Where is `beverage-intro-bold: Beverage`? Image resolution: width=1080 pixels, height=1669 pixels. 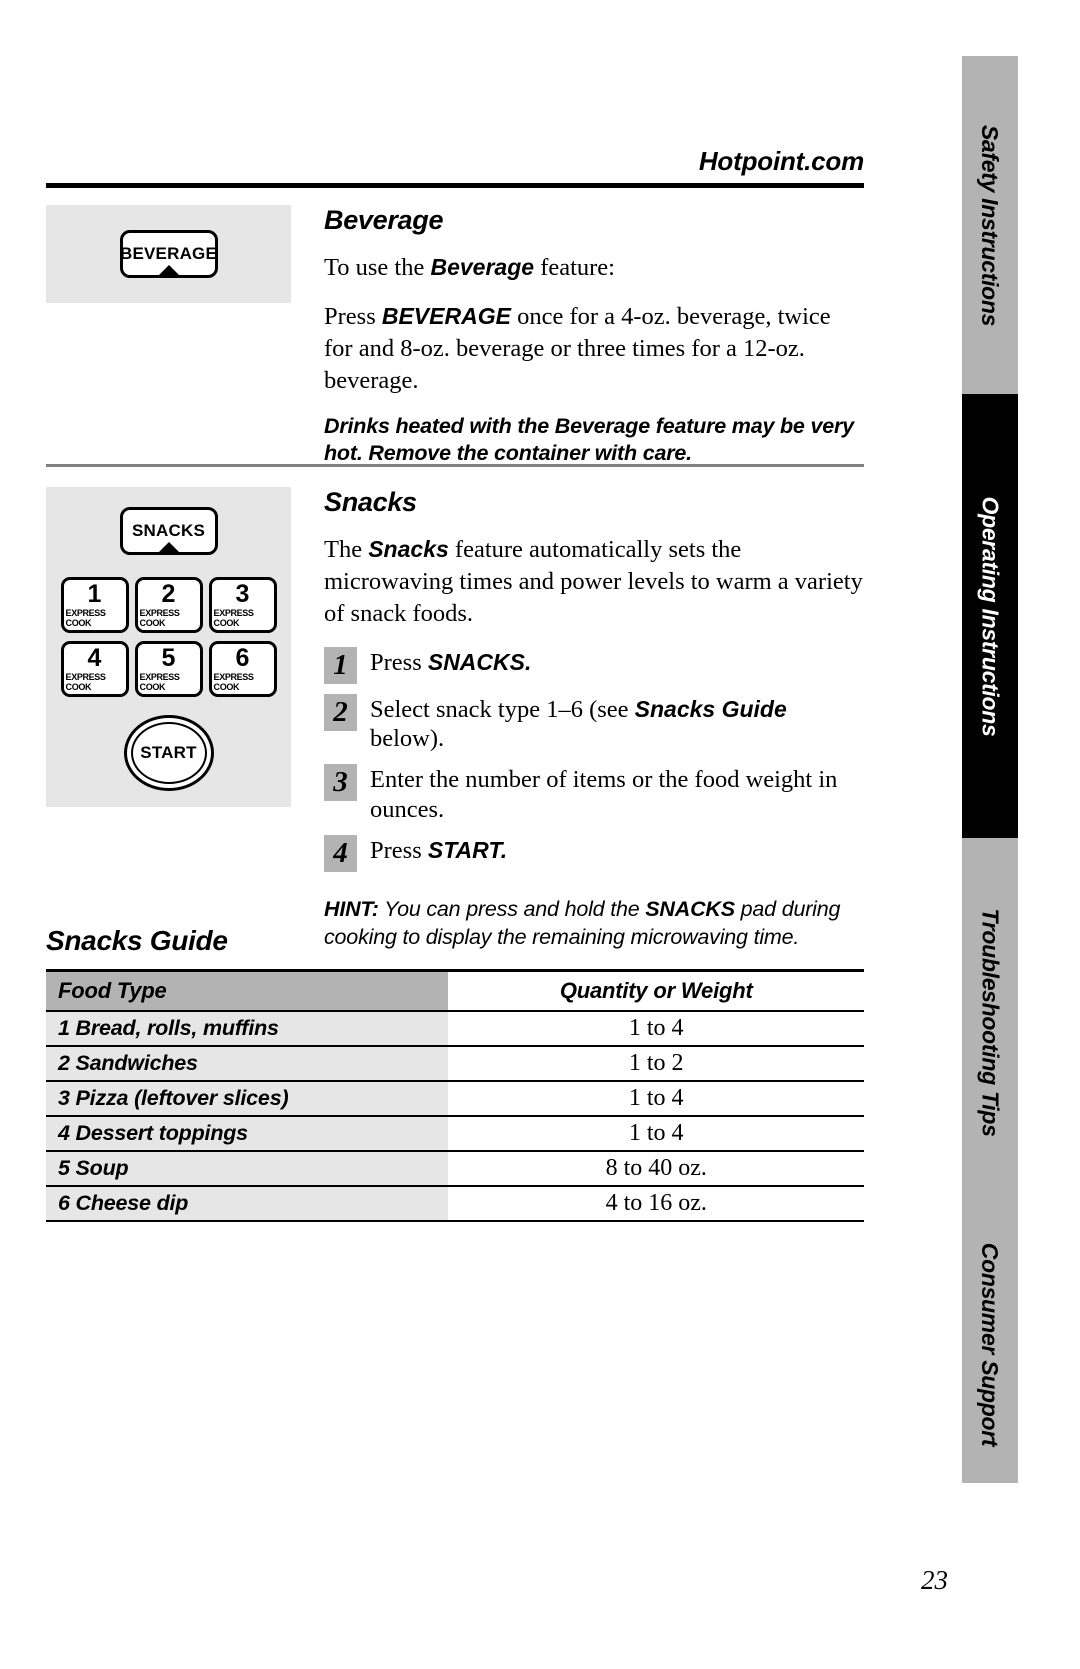
beverage-intro-bold: Beverage is located at coordinates (482, 267).